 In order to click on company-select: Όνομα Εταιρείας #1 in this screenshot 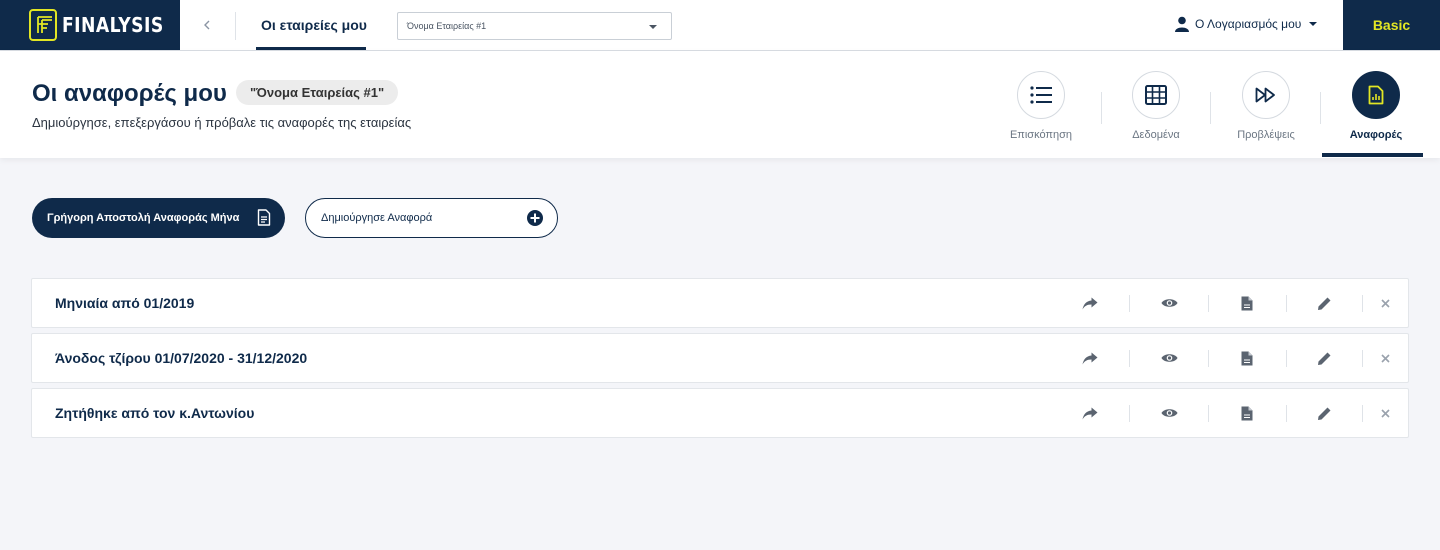, I will do `click(534, 26)`.